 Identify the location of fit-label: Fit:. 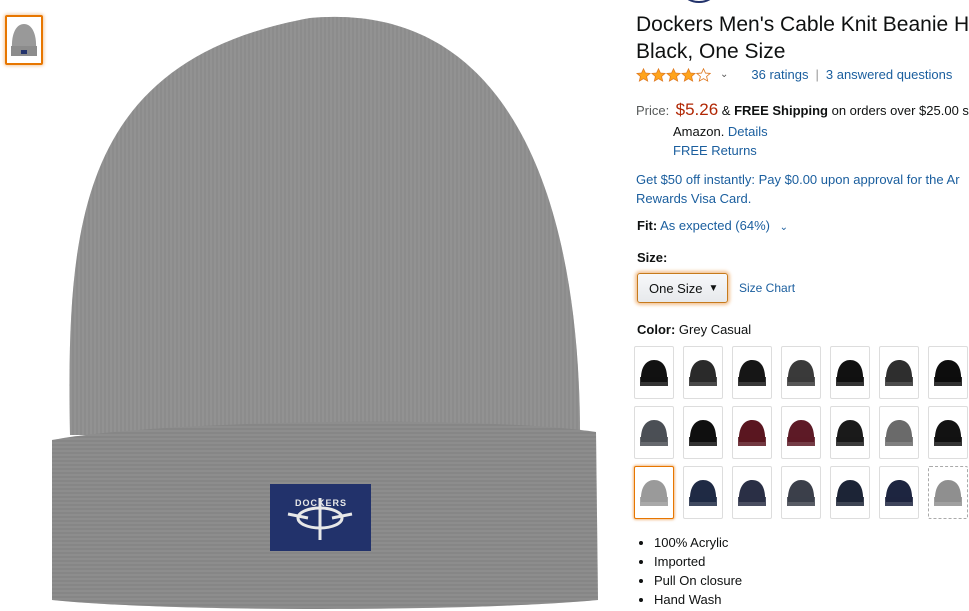
(647, 225).